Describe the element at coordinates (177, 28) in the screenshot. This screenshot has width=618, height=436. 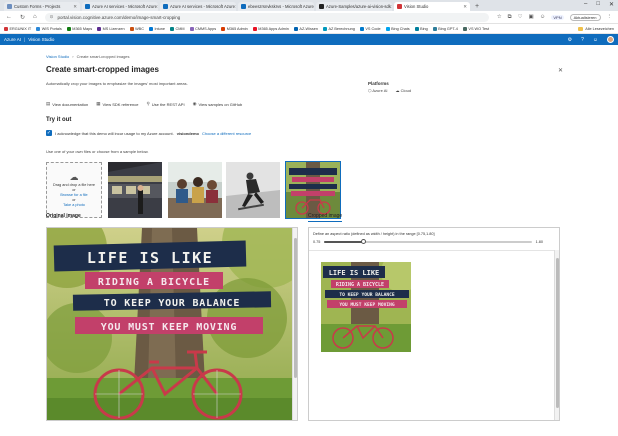
I see `bookmark-item: CMM` at that location.